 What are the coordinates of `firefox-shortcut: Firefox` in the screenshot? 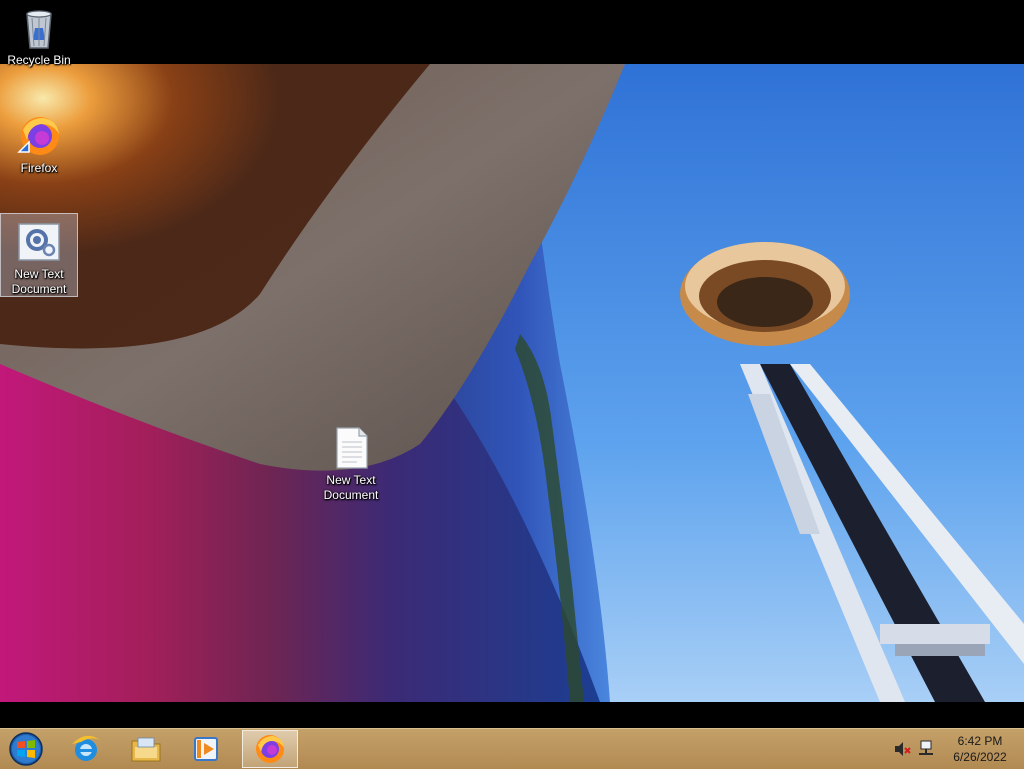 It's located at (39, 142).